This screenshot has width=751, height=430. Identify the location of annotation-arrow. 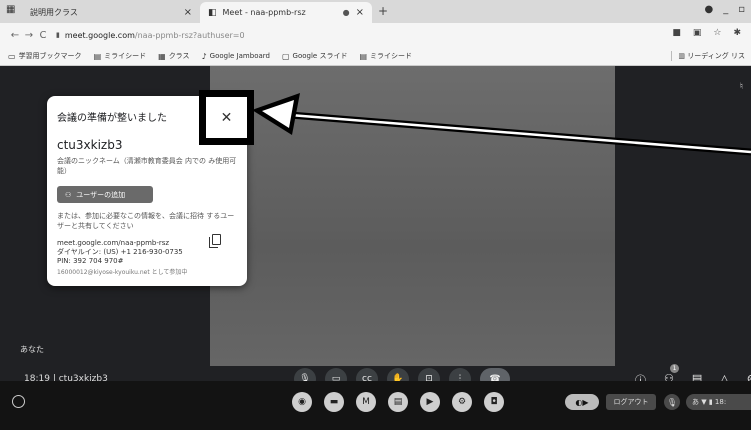
(501, 124).